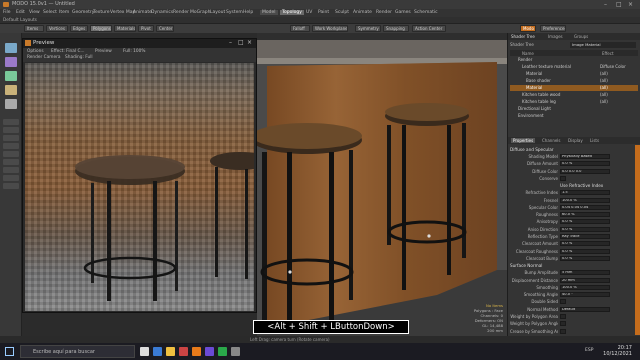  What do you see at coordinates (64, 12) in the screenshot?
I see `menu-item: Item` at bounding box center [64, 12].